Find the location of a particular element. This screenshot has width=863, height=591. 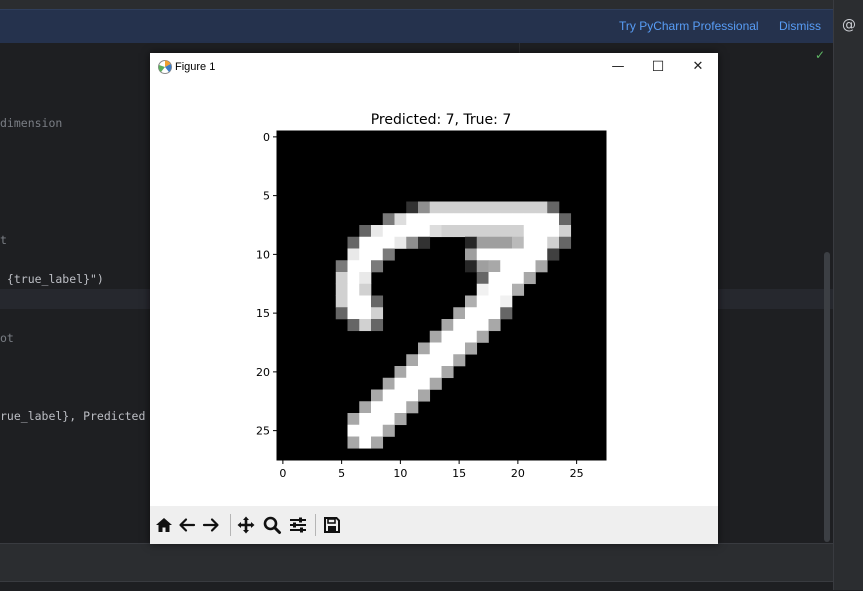

notification-banner: Try PyCharm Professional Dismiss is located at coordinates (416, 26).